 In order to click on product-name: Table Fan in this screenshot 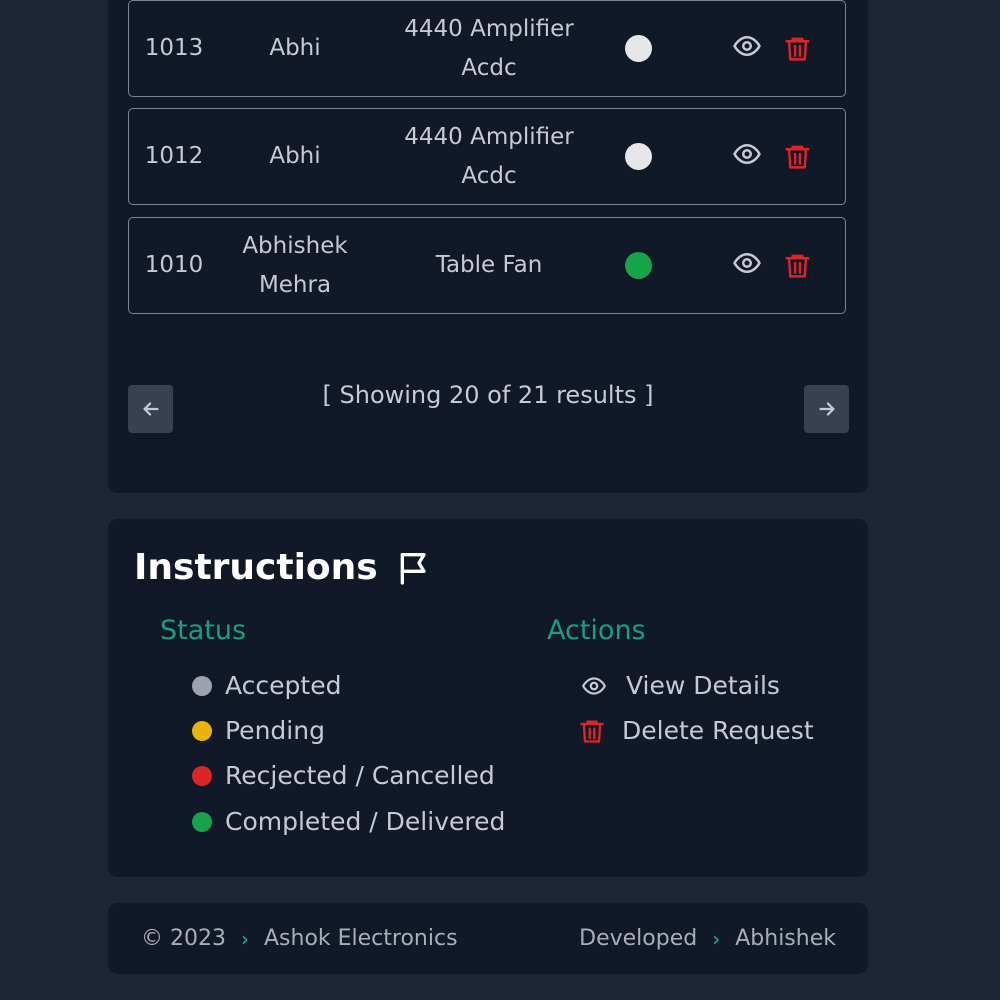, I will do `click(489, 265)`.